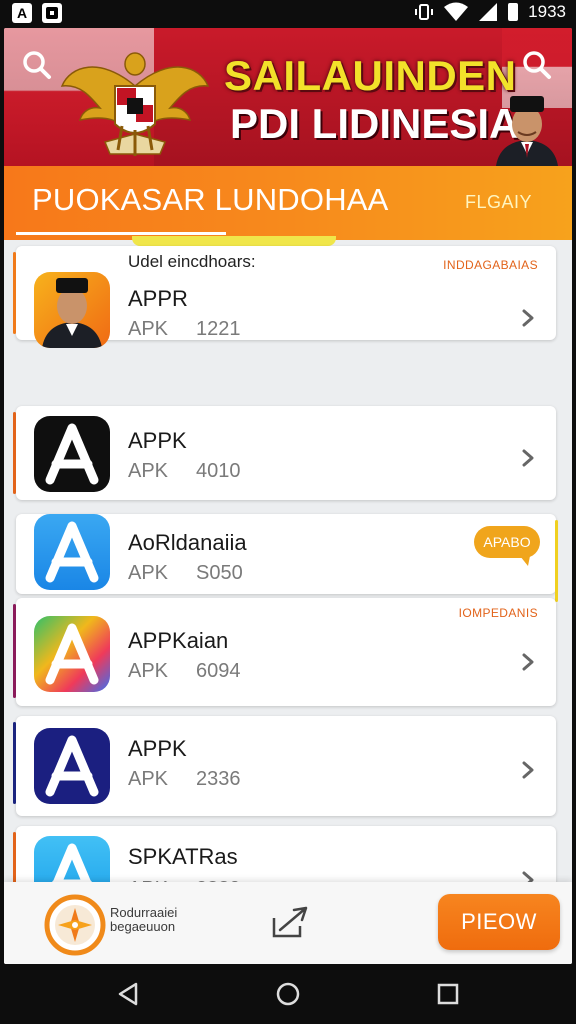 This screenshot has width=576, height=1024. What do you see at coordinates (537, 65) in the screenshot?
I see `search-icon-right` at bounding box center [537, 65].